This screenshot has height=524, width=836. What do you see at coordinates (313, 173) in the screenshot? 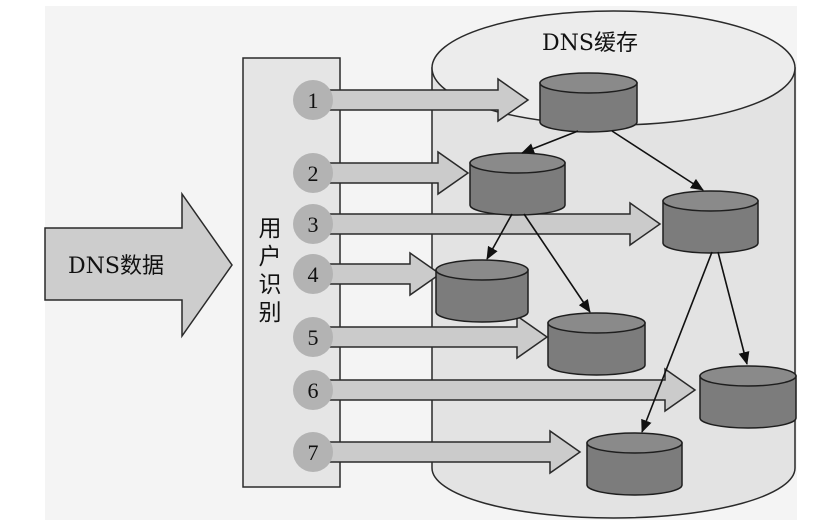
I see `step-number-2: 2` at bounding box center [313, 173].